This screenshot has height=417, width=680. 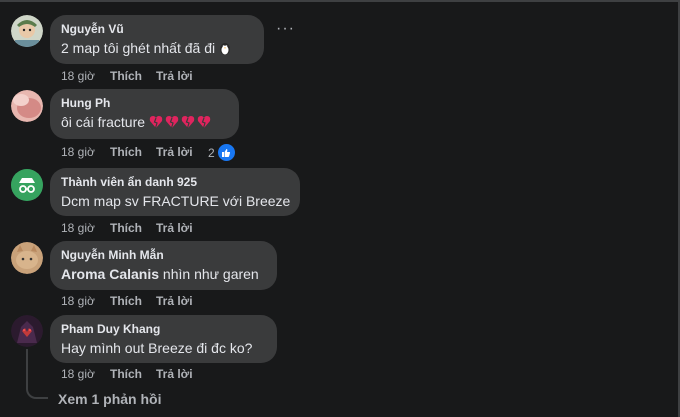 I want to click on reply-thread-line, so click(x=37, y=374).